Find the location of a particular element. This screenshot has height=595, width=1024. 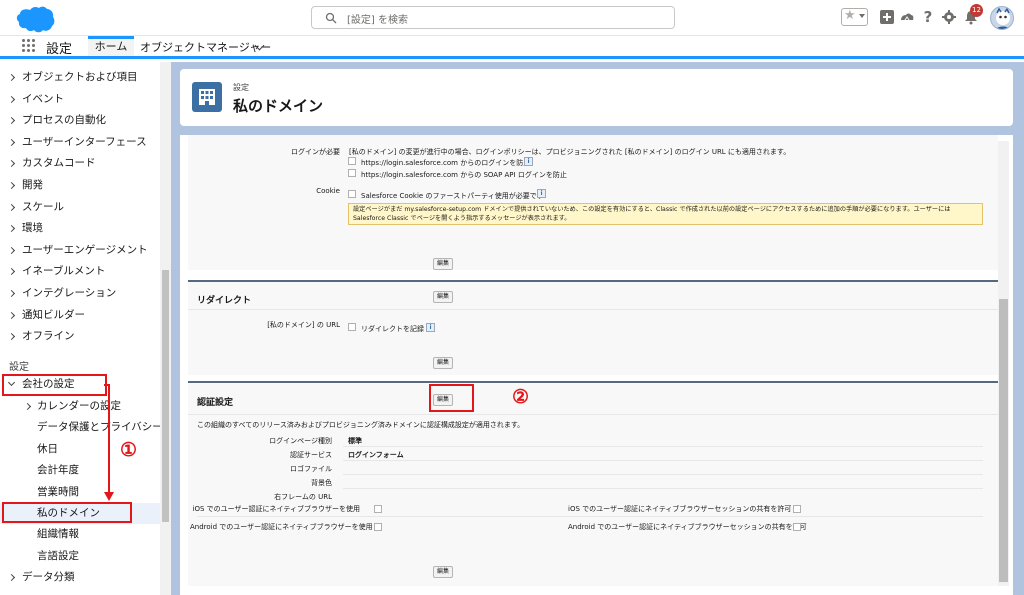

sidebar-item: 環境 is located at coordinates (80, 228).